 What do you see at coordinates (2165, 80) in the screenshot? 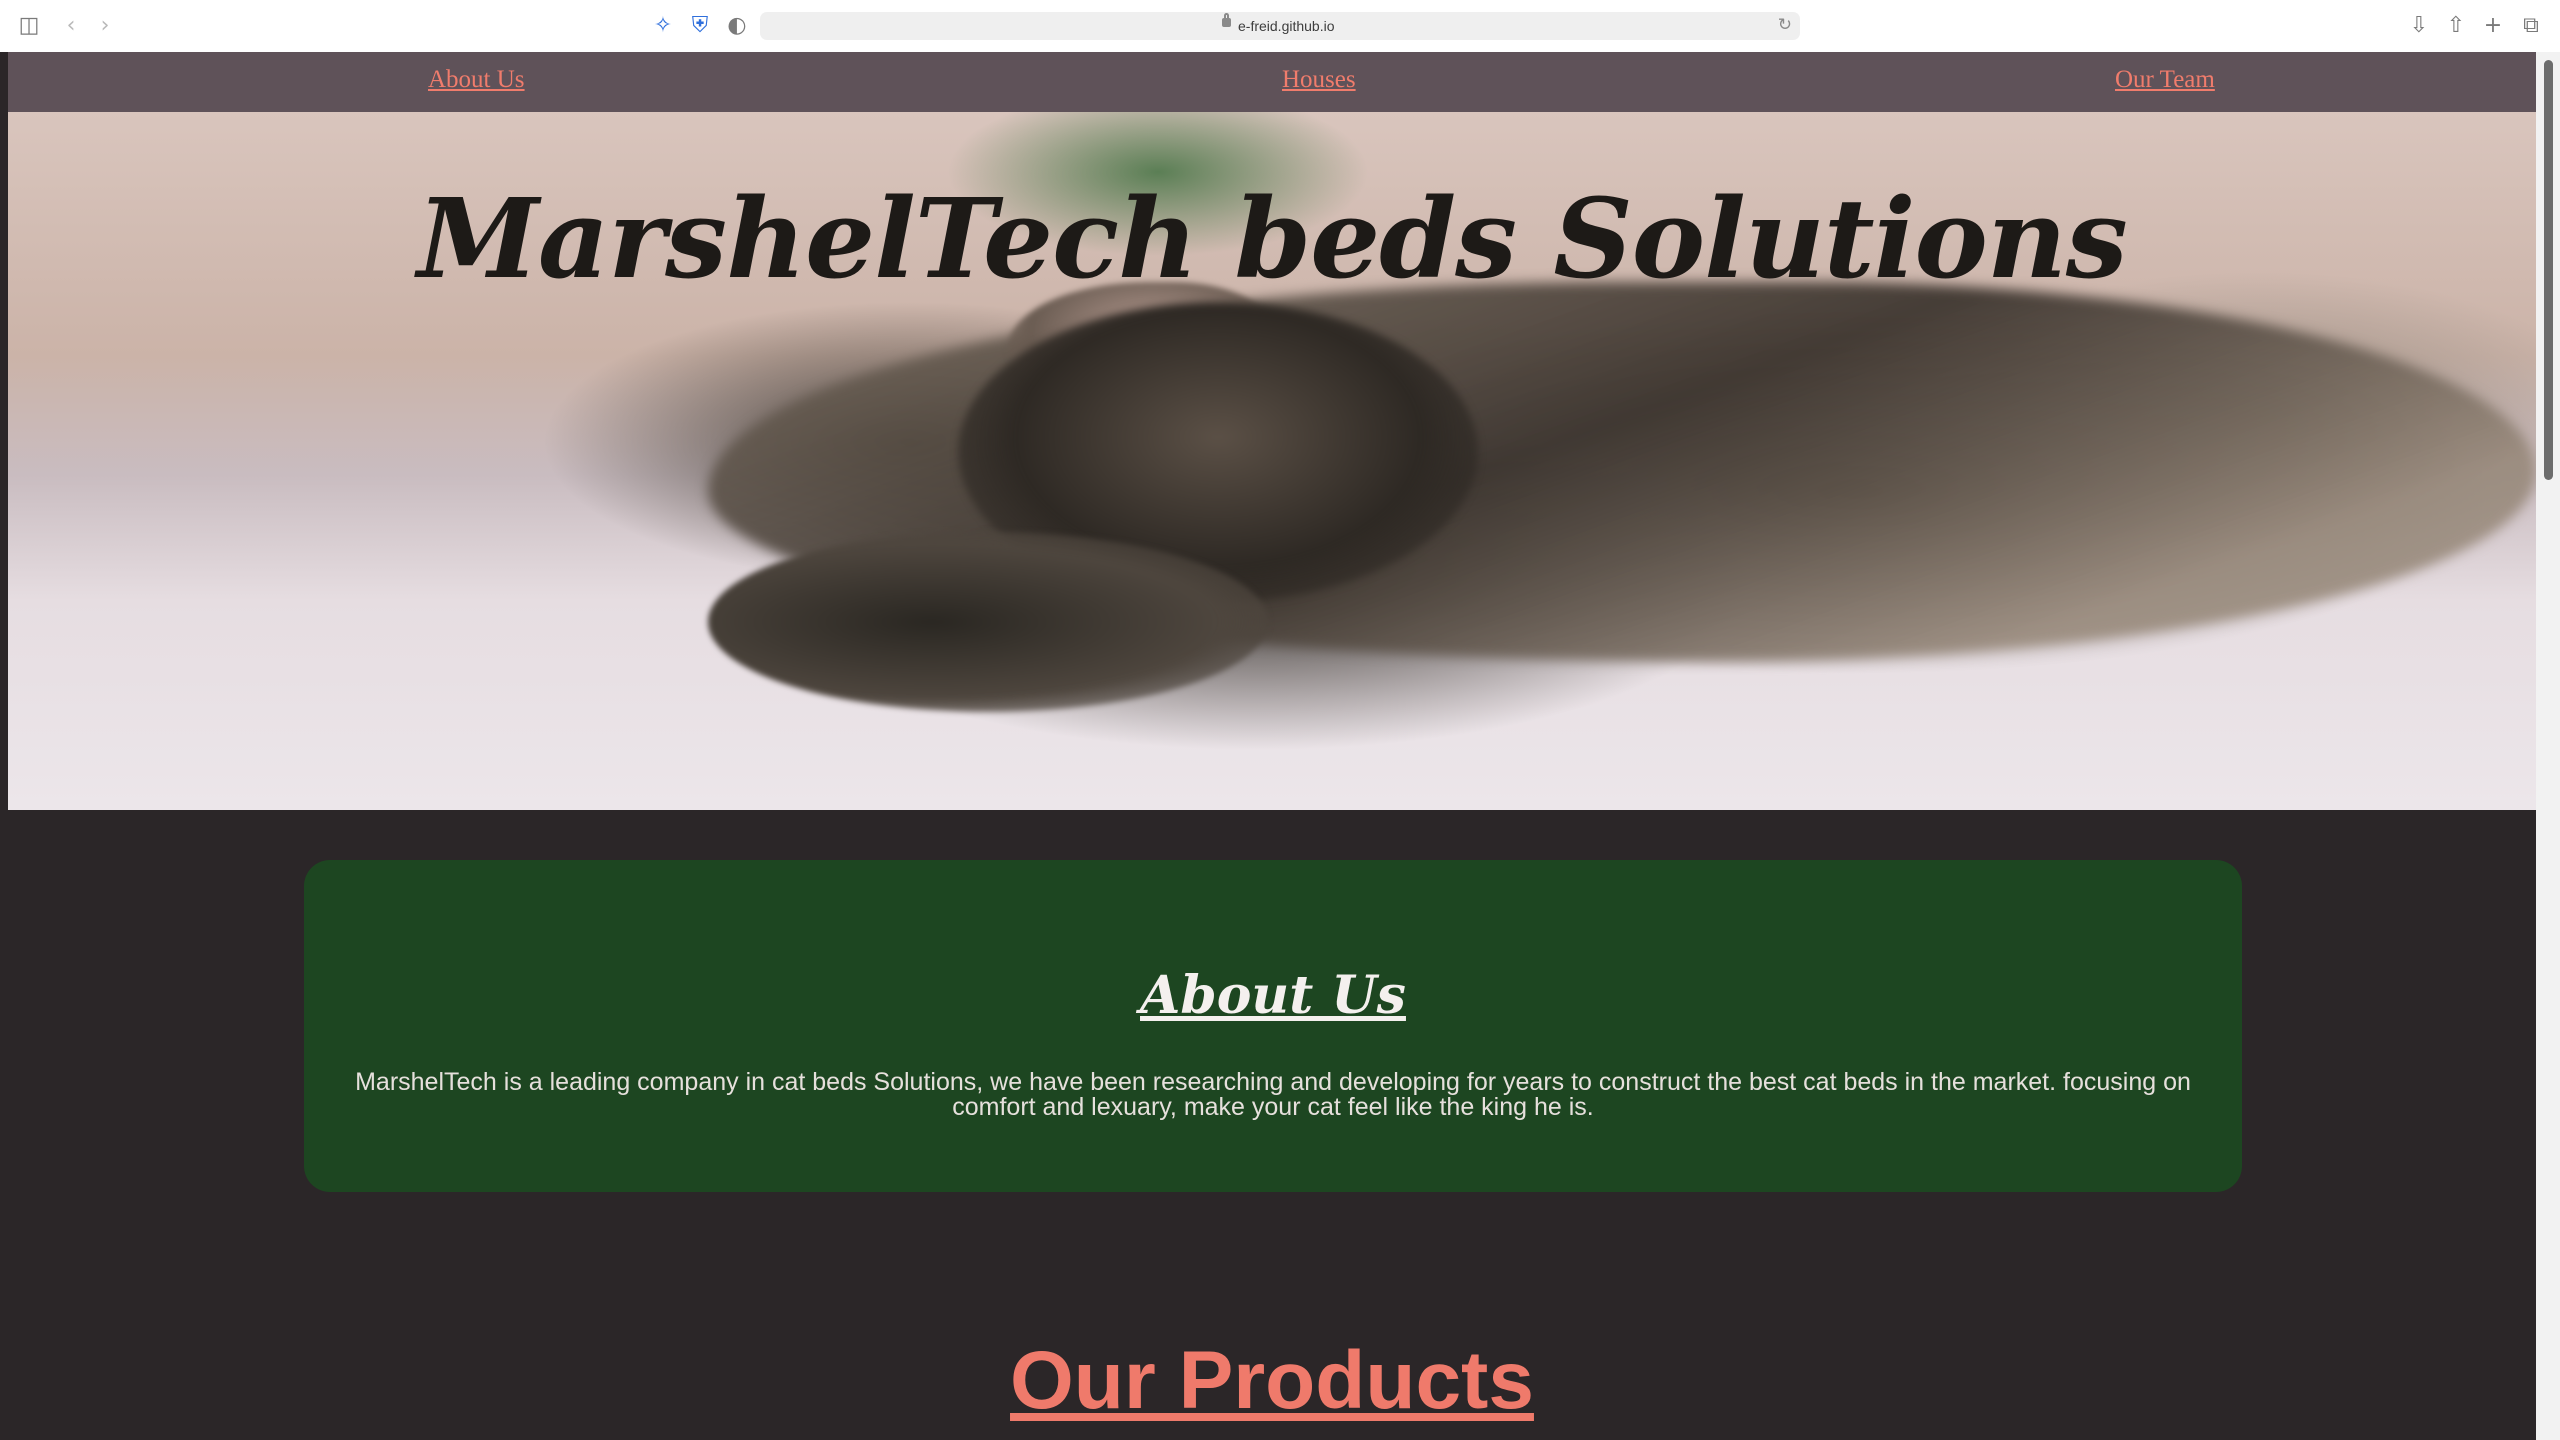
I see `nav-link-our-team: Our Team` at bounding box center [2165, 80].